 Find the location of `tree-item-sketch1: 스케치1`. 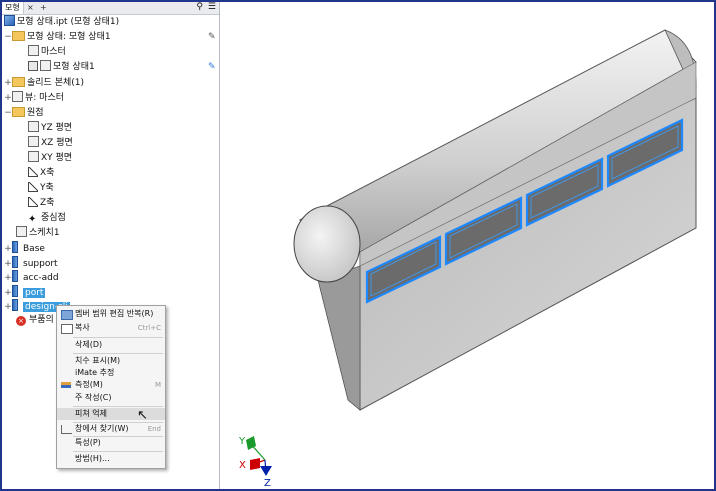

tree-item-sketch1: 스케치1 is located at coordinates (38, 233).